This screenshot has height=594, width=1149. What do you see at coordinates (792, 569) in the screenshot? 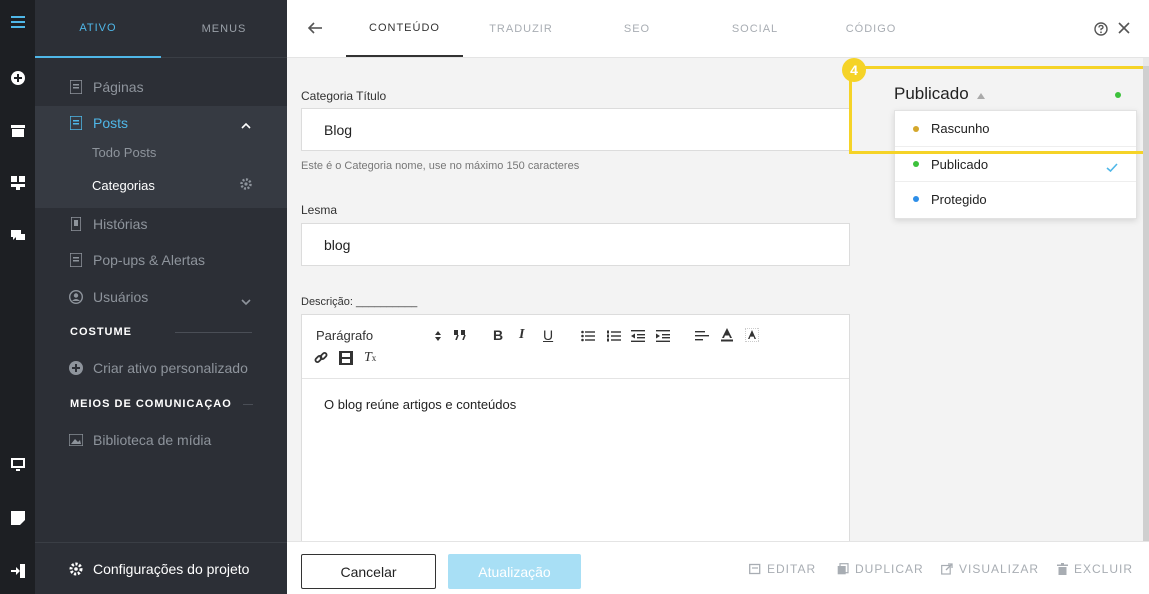
I see `edit-label: EDITAR` at bounding box center [792, 569].